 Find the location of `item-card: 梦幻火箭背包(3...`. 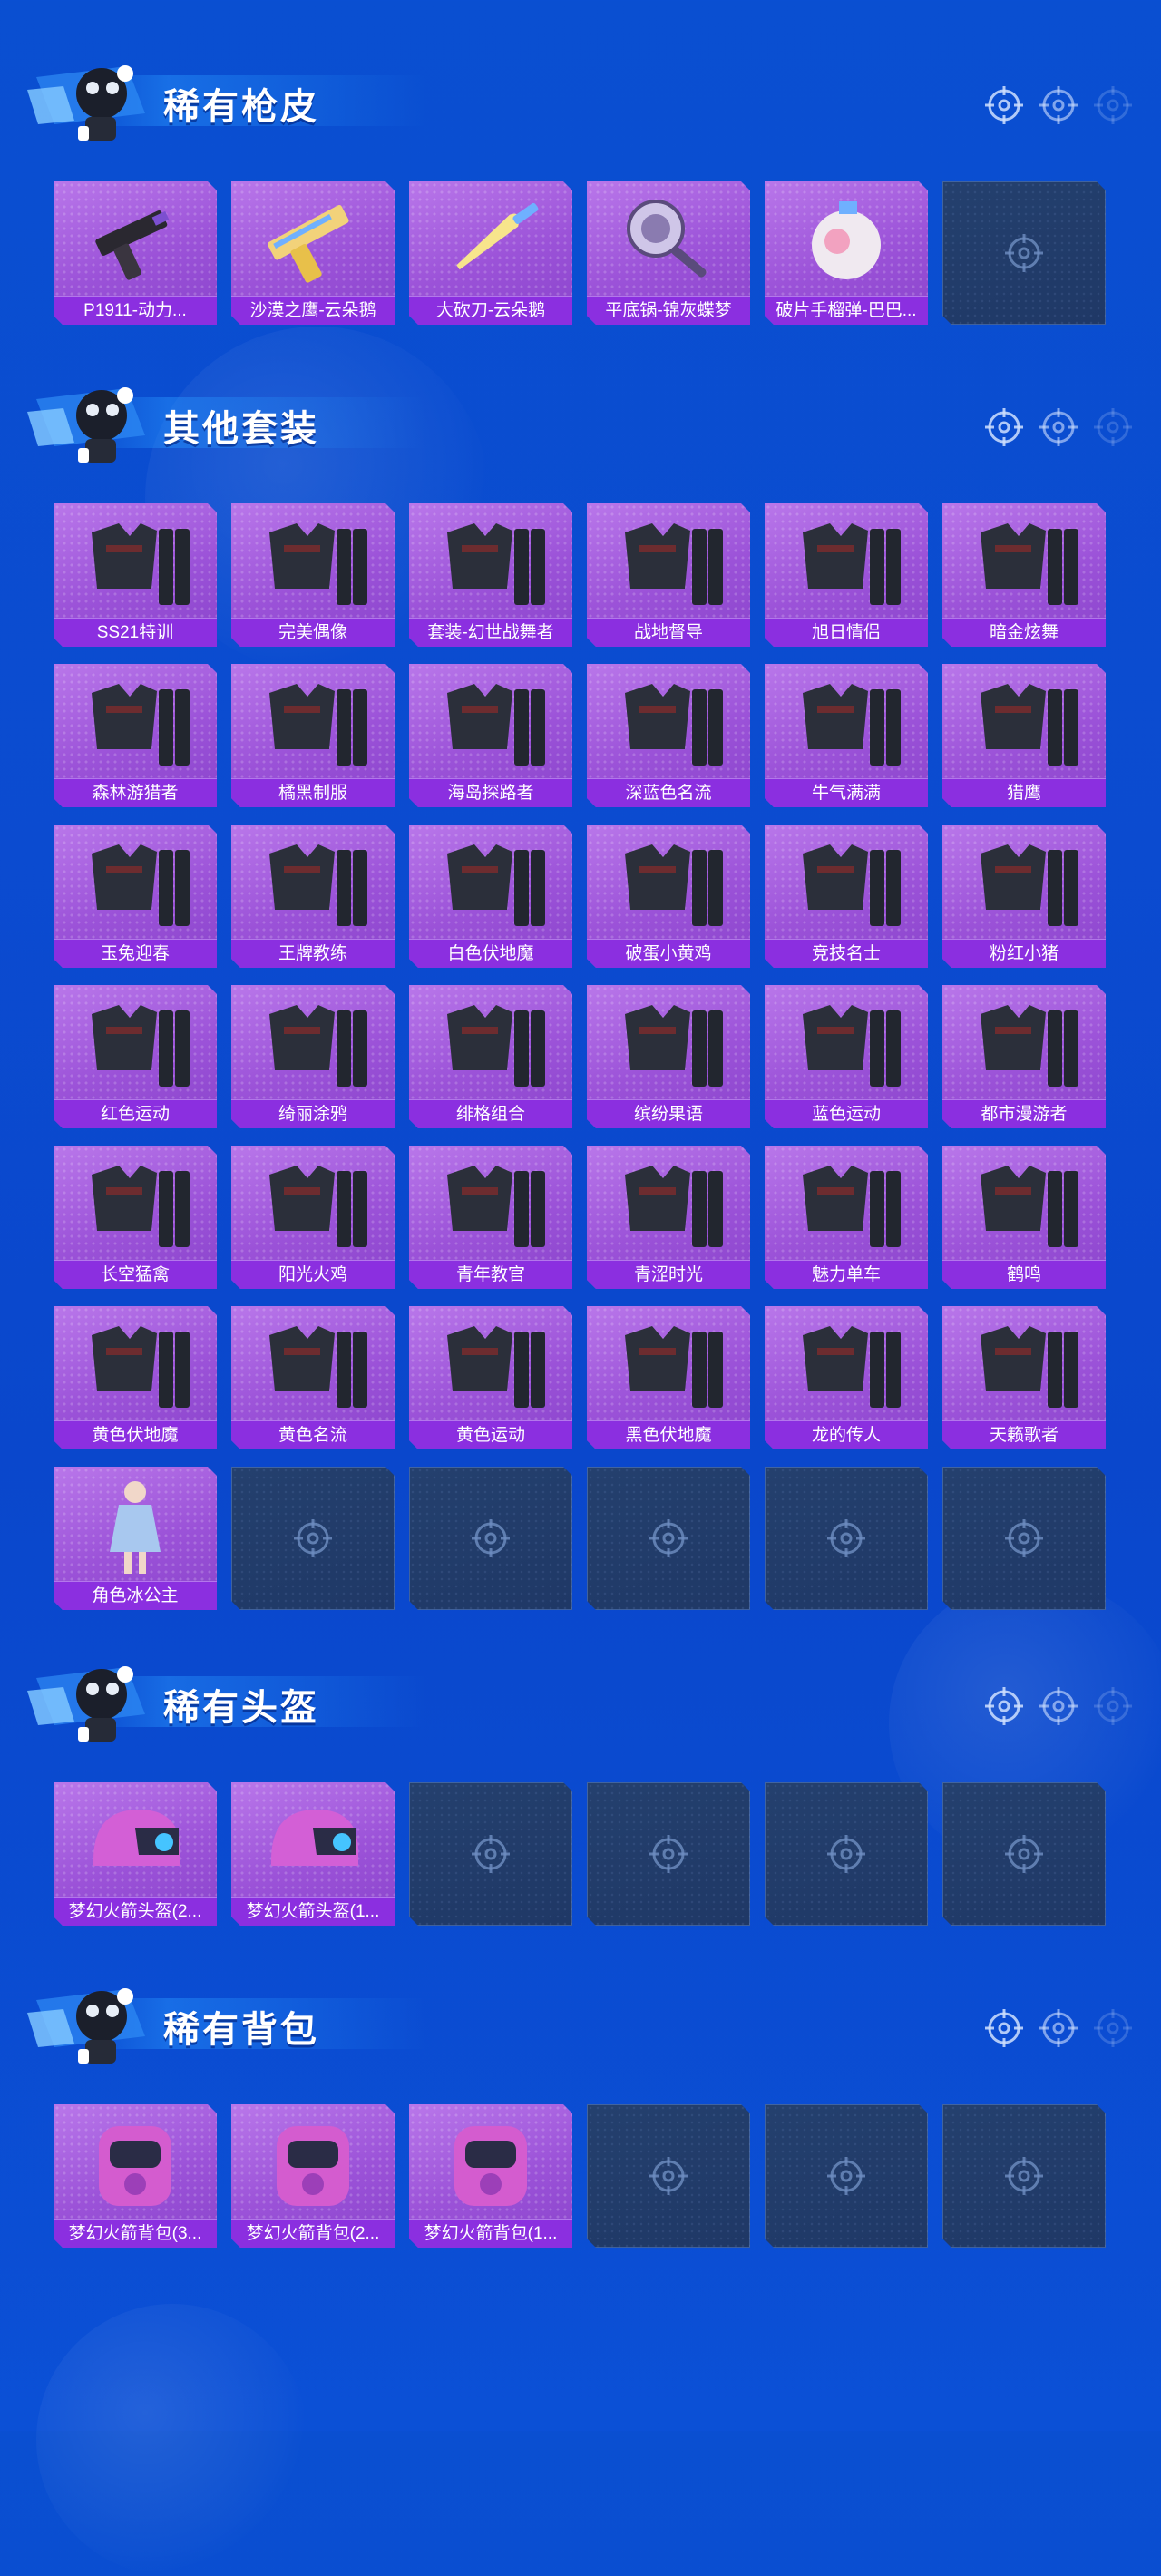

item-card: 梦幻火箭背包(3... is located at coordinates (135, 2176).